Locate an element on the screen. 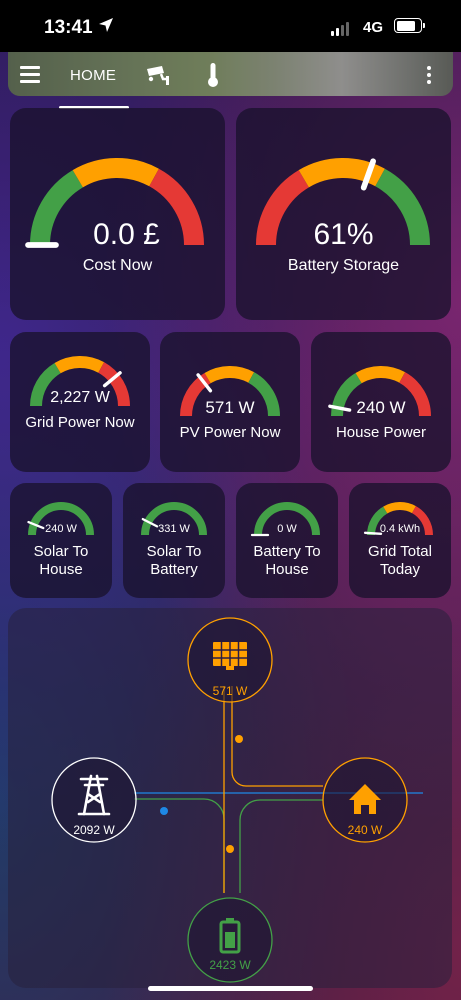  gauge-card-battery-to-house: 0 W Battery To House is located at coordinates (287, 540).